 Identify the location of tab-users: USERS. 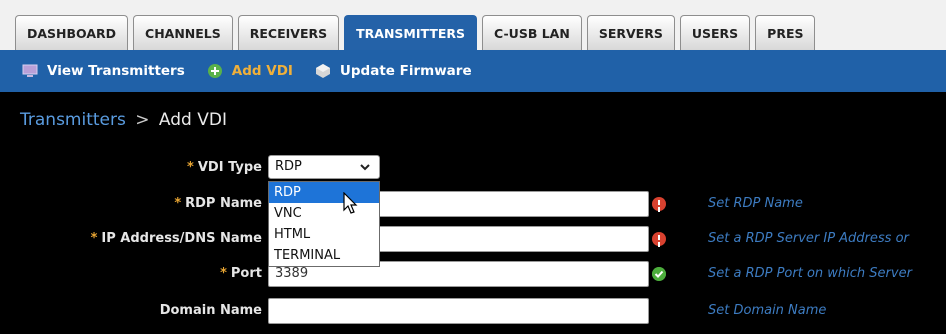
(715, 32).